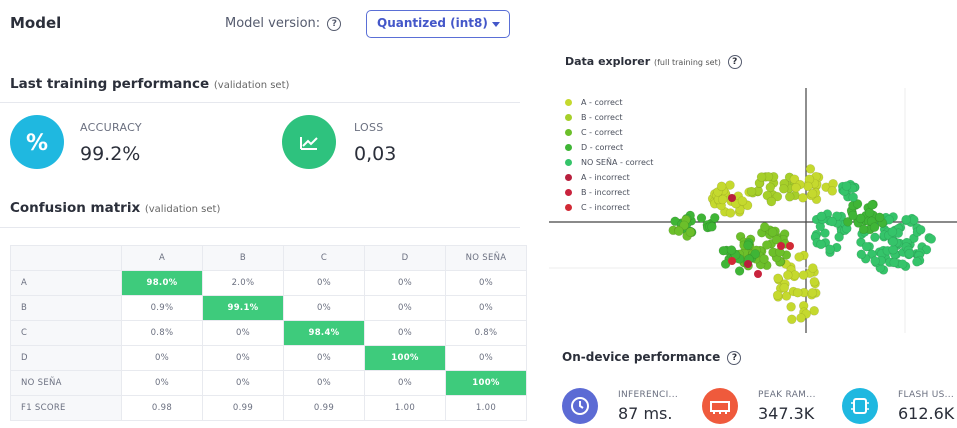  What do you see at coordinates (609, 192) in the screenshot?
I see `legend-item: B - incorrect` at bounding box center [609, 192].